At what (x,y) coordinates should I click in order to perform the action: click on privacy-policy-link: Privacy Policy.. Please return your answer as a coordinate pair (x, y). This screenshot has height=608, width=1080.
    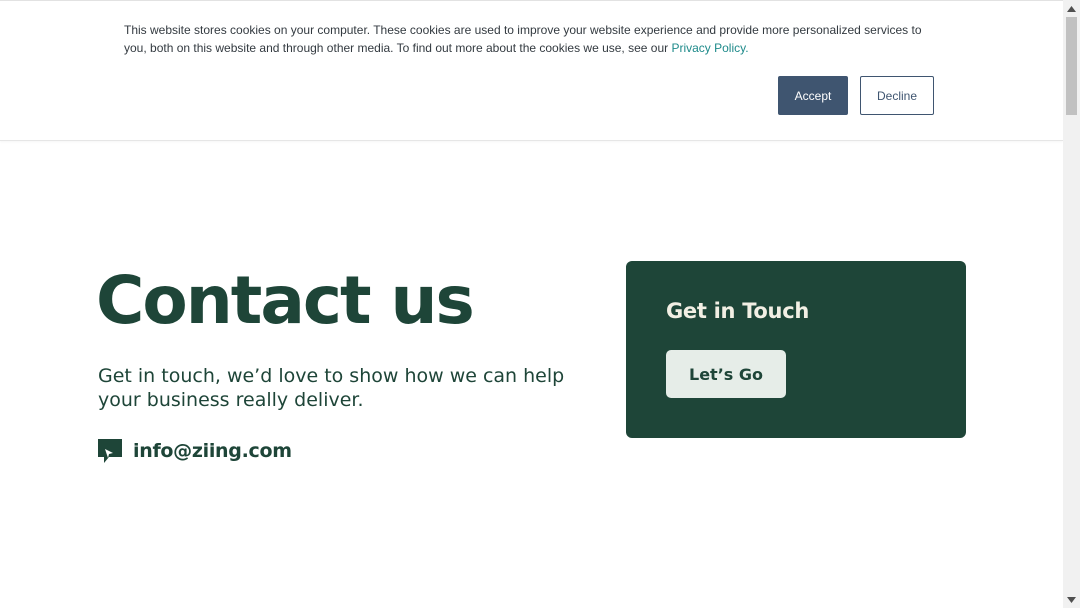
    Looking at the image, I should click on (709, 48).